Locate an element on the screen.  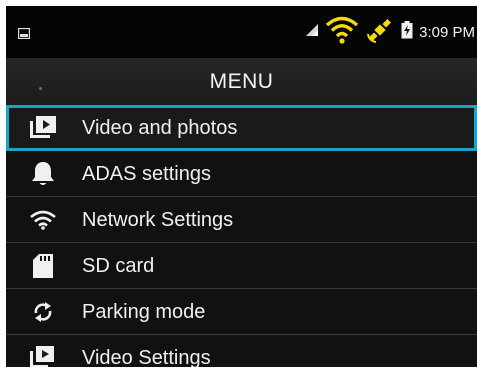
menu-item-label: Parking mode is located at coordinates (144, 312).